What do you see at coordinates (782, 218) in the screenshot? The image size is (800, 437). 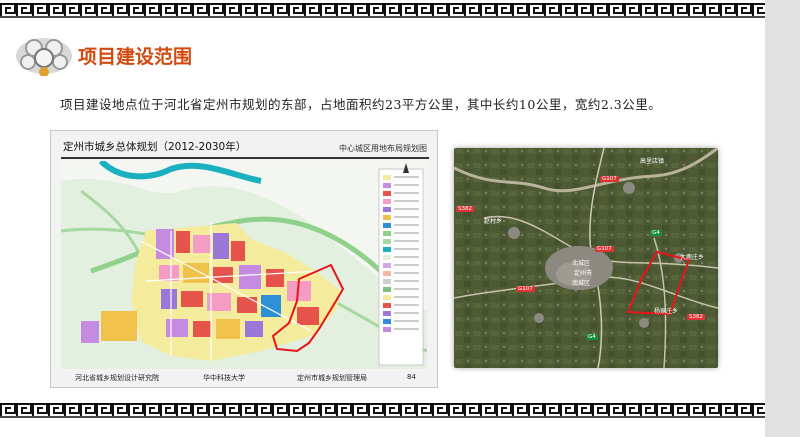 I see `window-scrollbar` at bounding box center [782, 218].